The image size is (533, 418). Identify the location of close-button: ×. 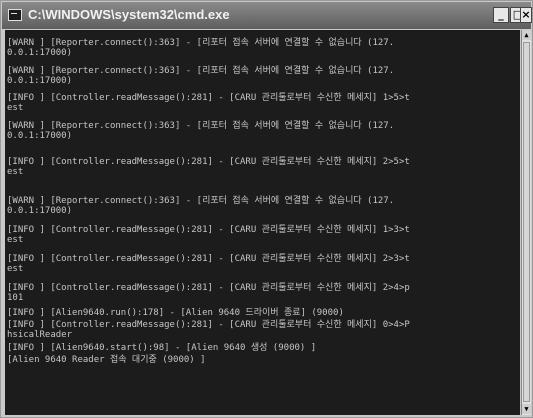
(526, 15).